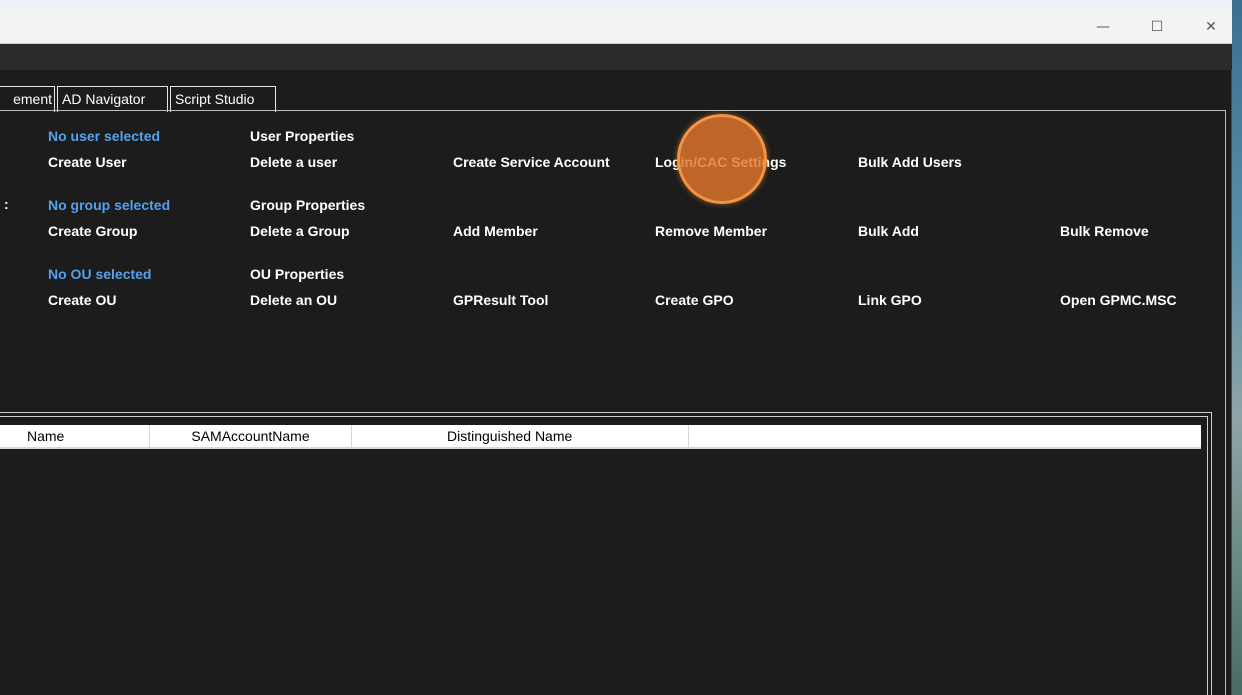 Image resolution: width=1242 pixels, height=695 pixels. I want to click on gpresult-tool-button: GPResult Tool, so click(500, 300).